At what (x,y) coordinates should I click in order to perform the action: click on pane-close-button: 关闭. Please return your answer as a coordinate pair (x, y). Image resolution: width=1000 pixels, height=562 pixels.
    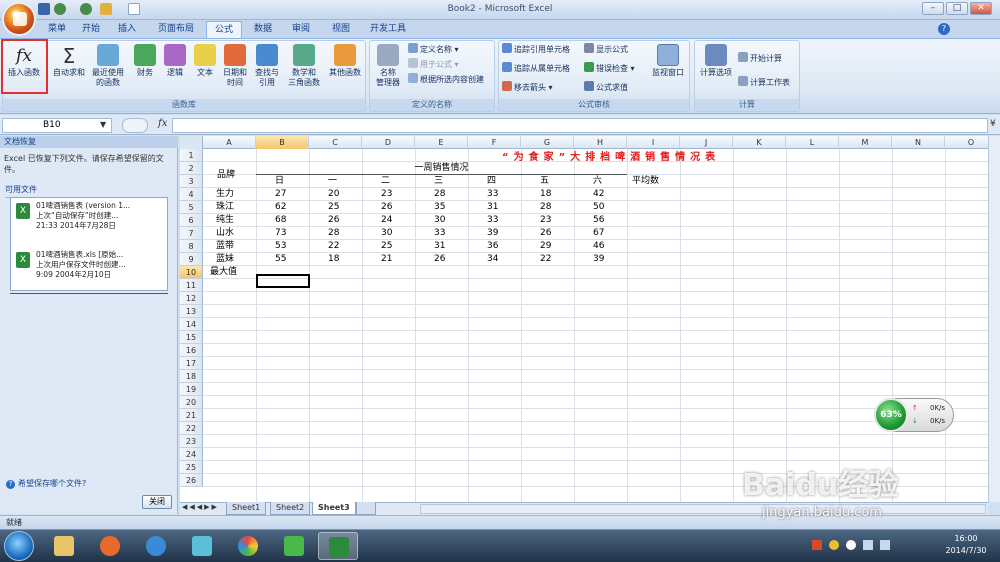
    Looking at the image, I should click on (157, 502).